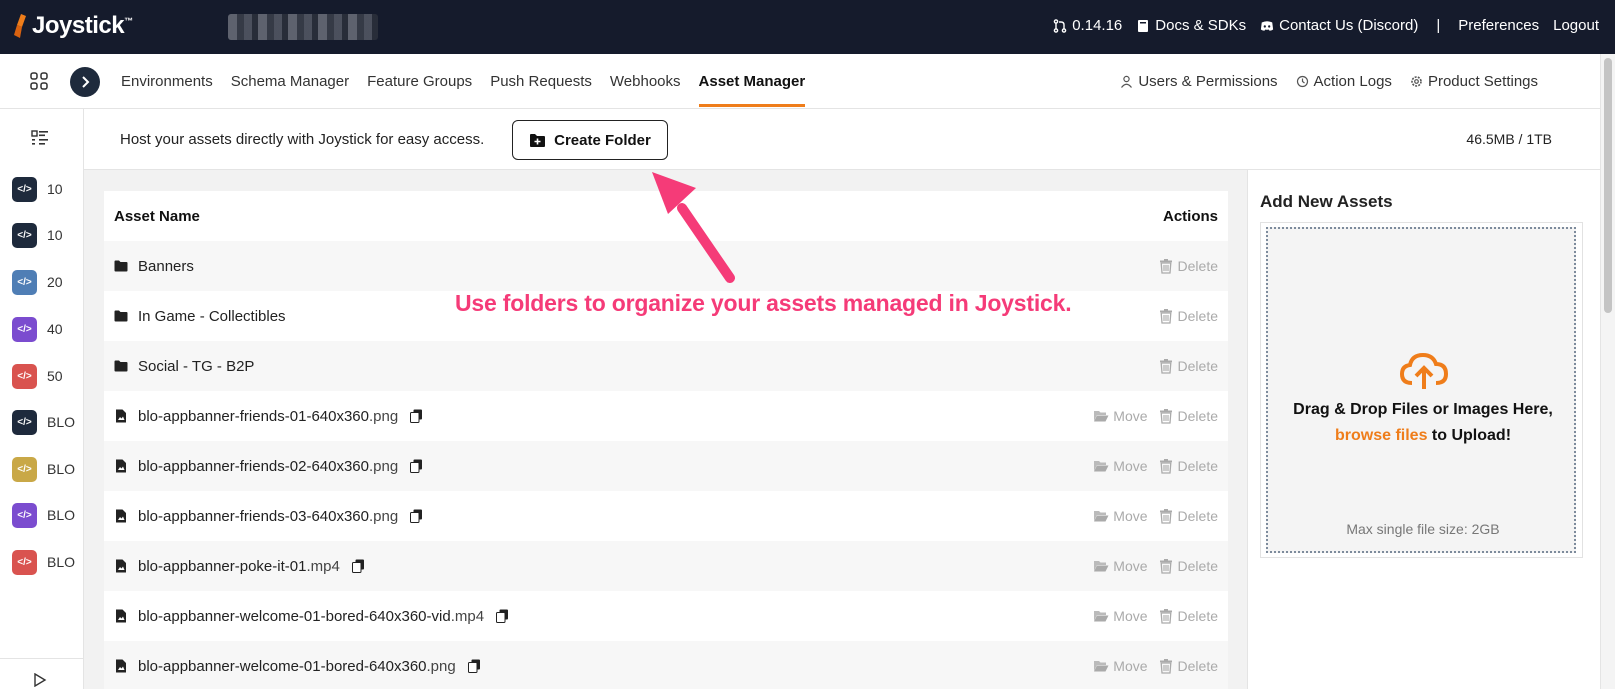 The image size is (1615, 689). What do you see at coordinates (47, 189) in the screenshot?
I see `sidebar-item-0: </> 10` at bounding box center [47, 189].